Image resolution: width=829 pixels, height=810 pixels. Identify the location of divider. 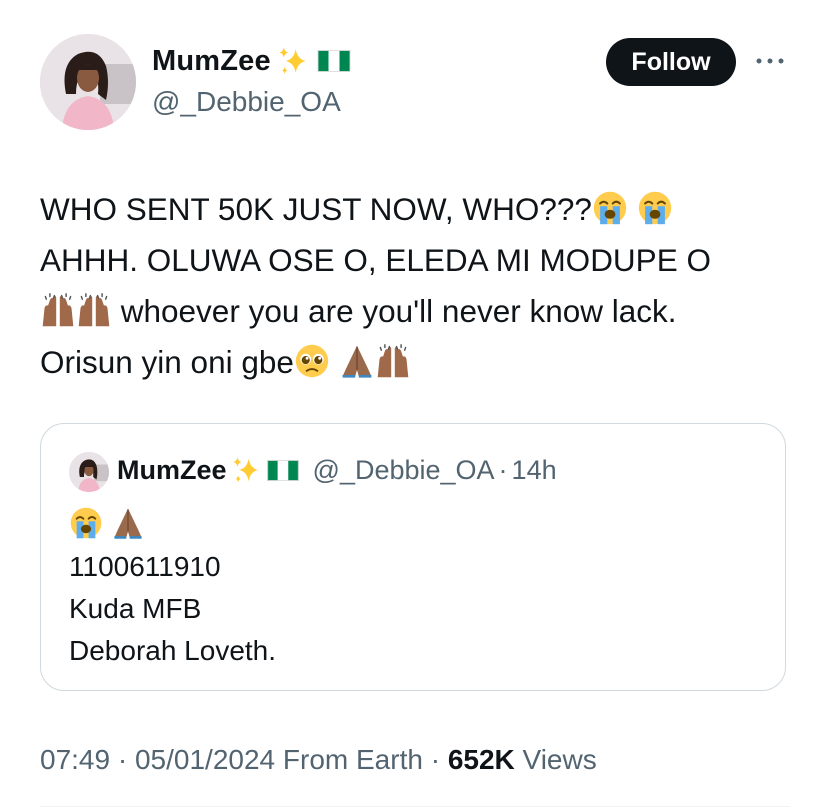
(415, 806).